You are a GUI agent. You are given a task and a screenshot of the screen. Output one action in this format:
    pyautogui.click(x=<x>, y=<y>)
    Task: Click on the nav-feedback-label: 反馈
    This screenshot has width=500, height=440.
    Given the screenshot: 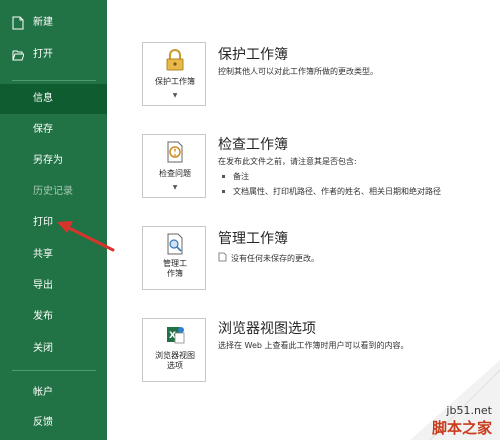 What is the action you would take?
    pyautogui.click(x=43, y=422)
    